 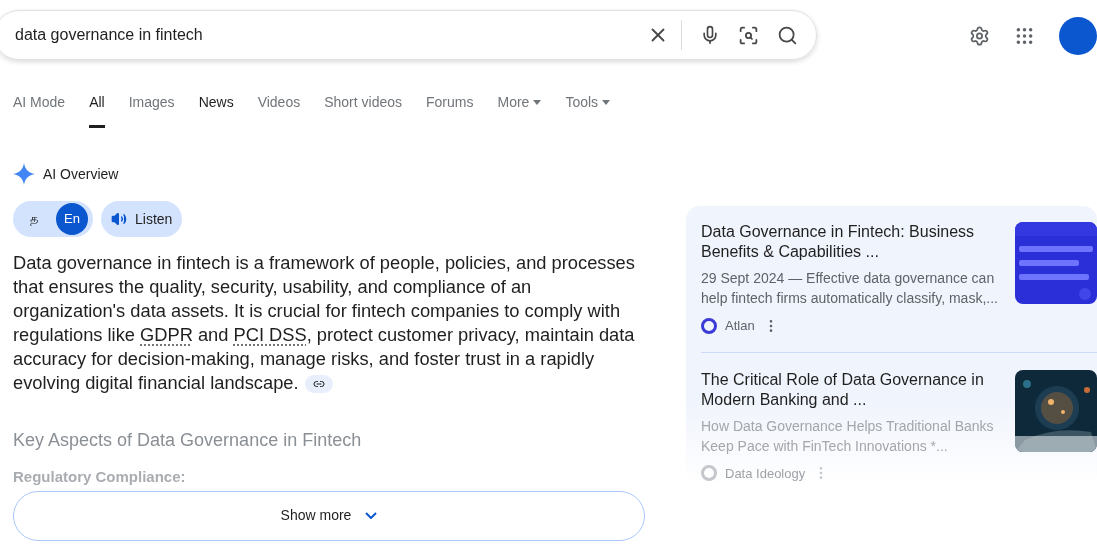 What do you see at coordinates (979, 36) in the screenshot?
I see `settings-icon` at bounding box center [979, 36].